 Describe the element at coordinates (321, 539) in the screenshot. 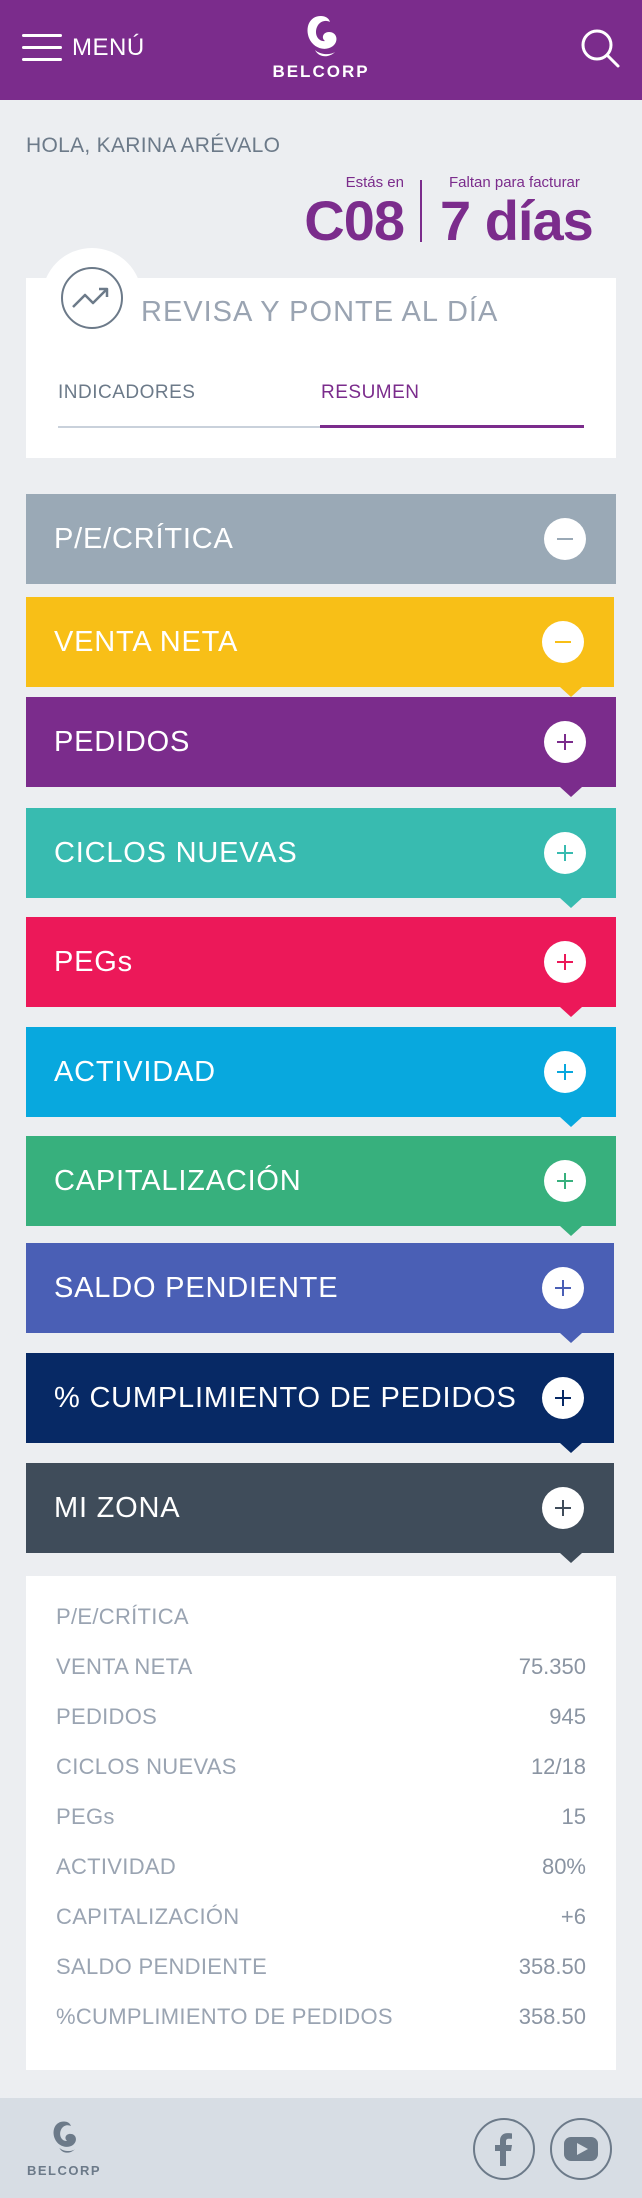

I see `accordion-item: P/E/CRÍTICA` at that location.